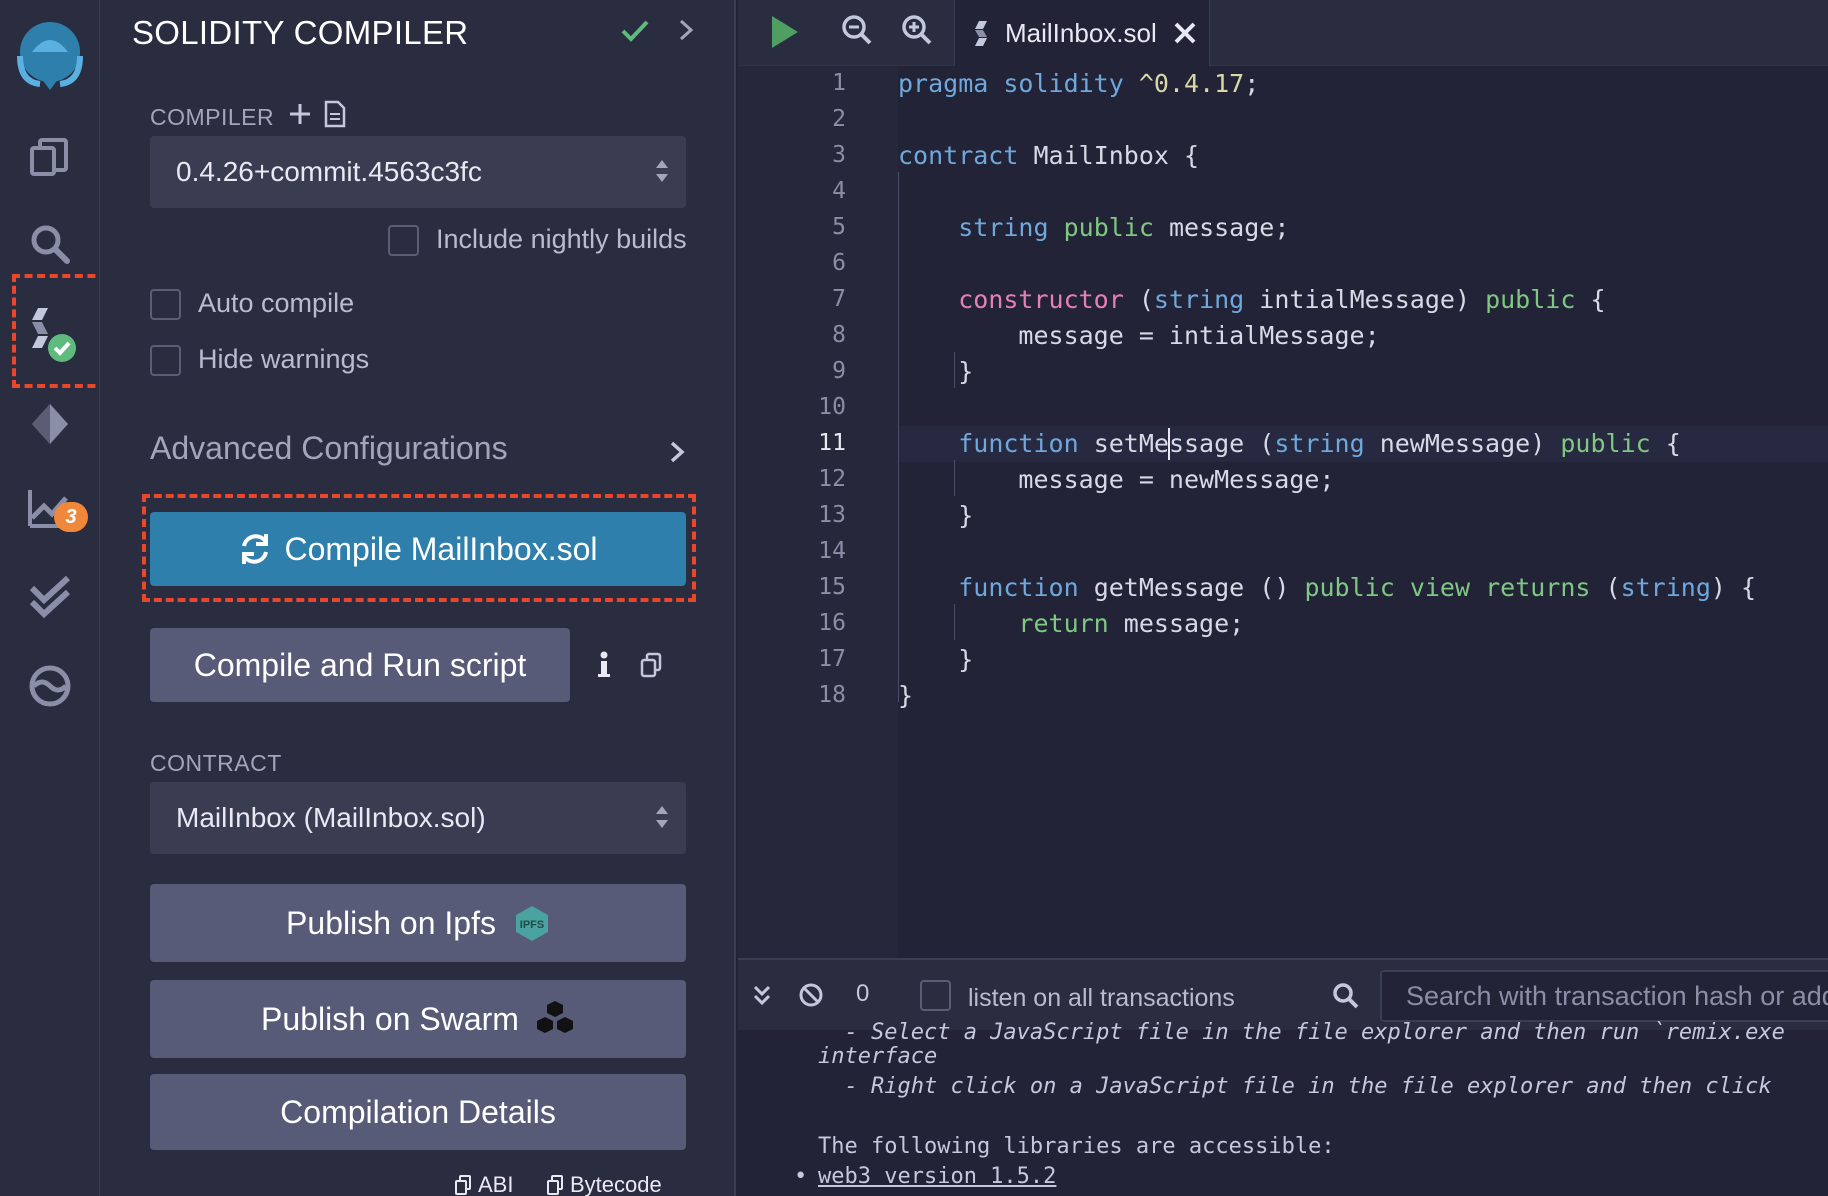  What do you see at coordinates (1169, 444) in the screenshot?
I see `text-cursor` at bounding box center [1169, 444].